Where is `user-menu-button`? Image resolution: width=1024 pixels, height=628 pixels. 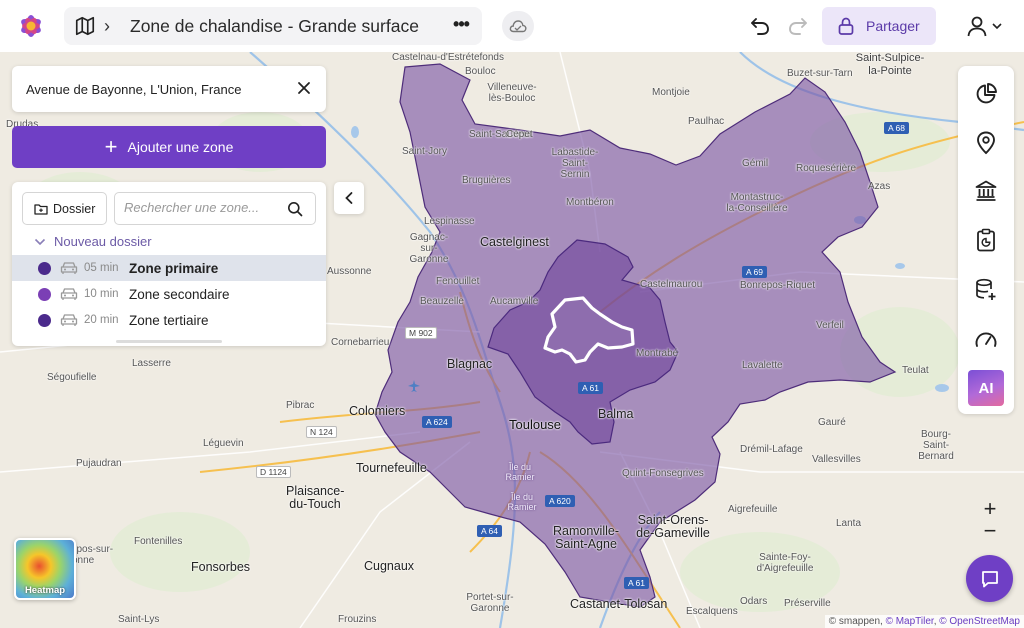
user-menu-button is located at coordinates (986, 26).